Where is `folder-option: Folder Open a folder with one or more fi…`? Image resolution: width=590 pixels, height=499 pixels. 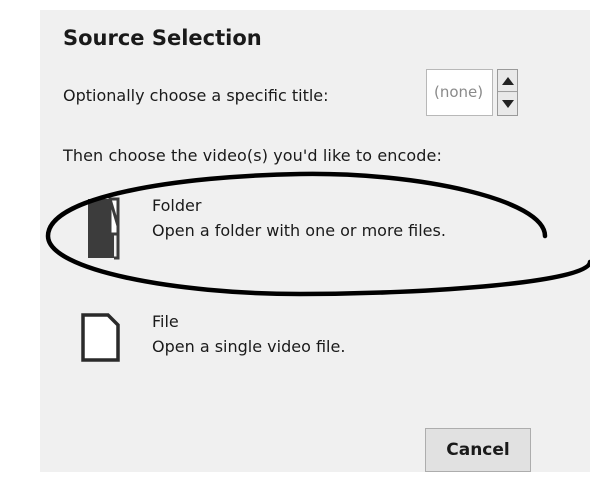 folder-option: Folder Open a folder with one or more fi… is located at coordinates (315, 236).